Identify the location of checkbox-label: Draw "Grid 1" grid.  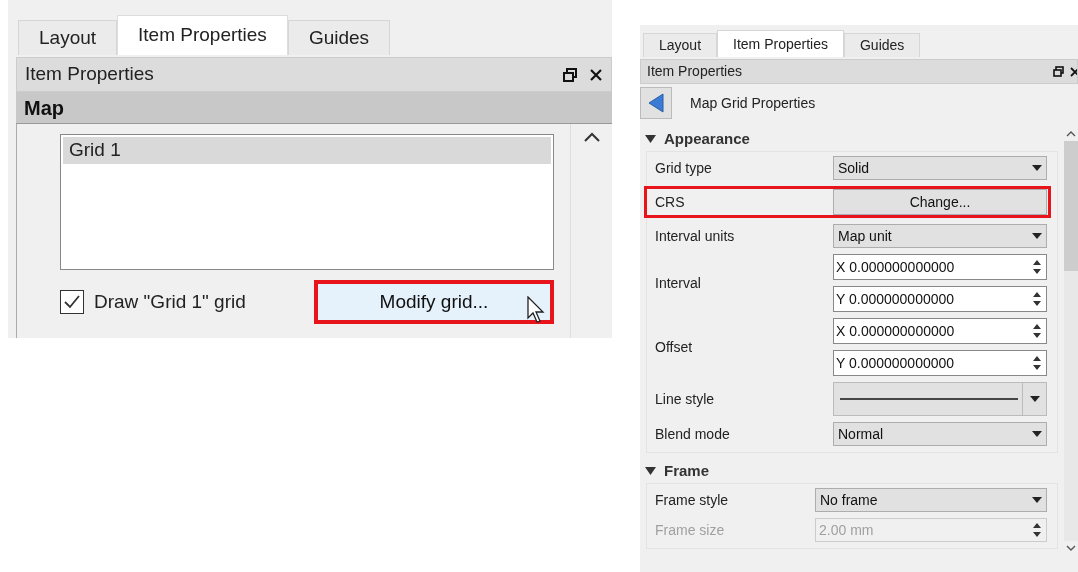
(170, 301).